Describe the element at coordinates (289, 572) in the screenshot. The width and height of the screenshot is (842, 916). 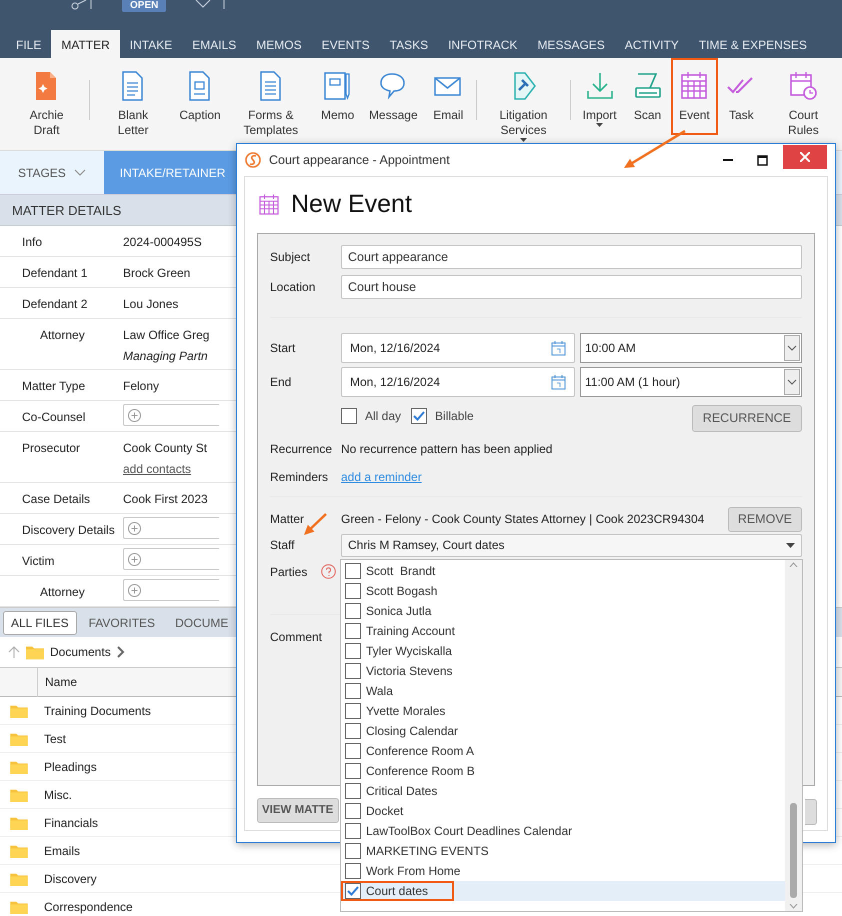
I see `field-label: Parties` at that location.